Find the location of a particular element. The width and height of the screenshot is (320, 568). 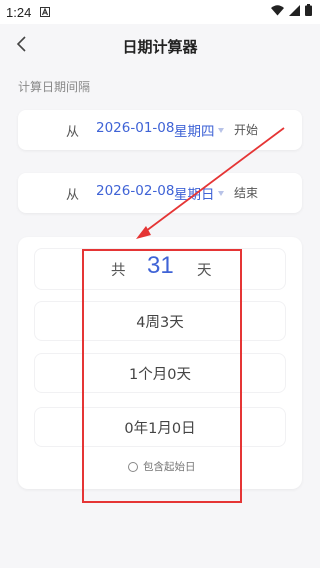

years-months-days-row: 0年1月0日 is located at coordinates (160, 427).